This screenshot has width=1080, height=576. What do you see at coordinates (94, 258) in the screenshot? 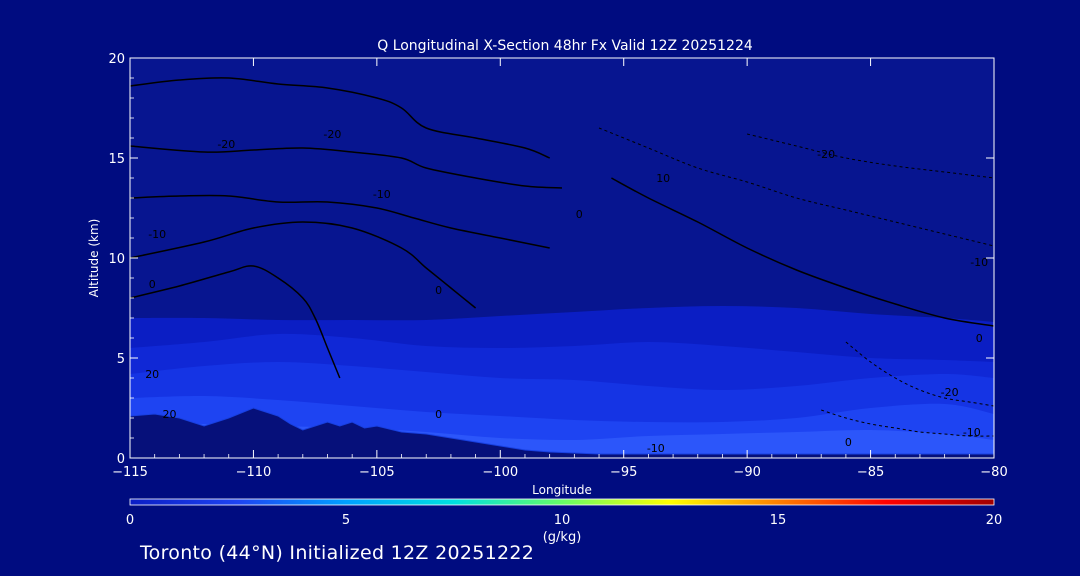
I see `y-axis-label: Altitude (km)` at bounding box center [94, 258].